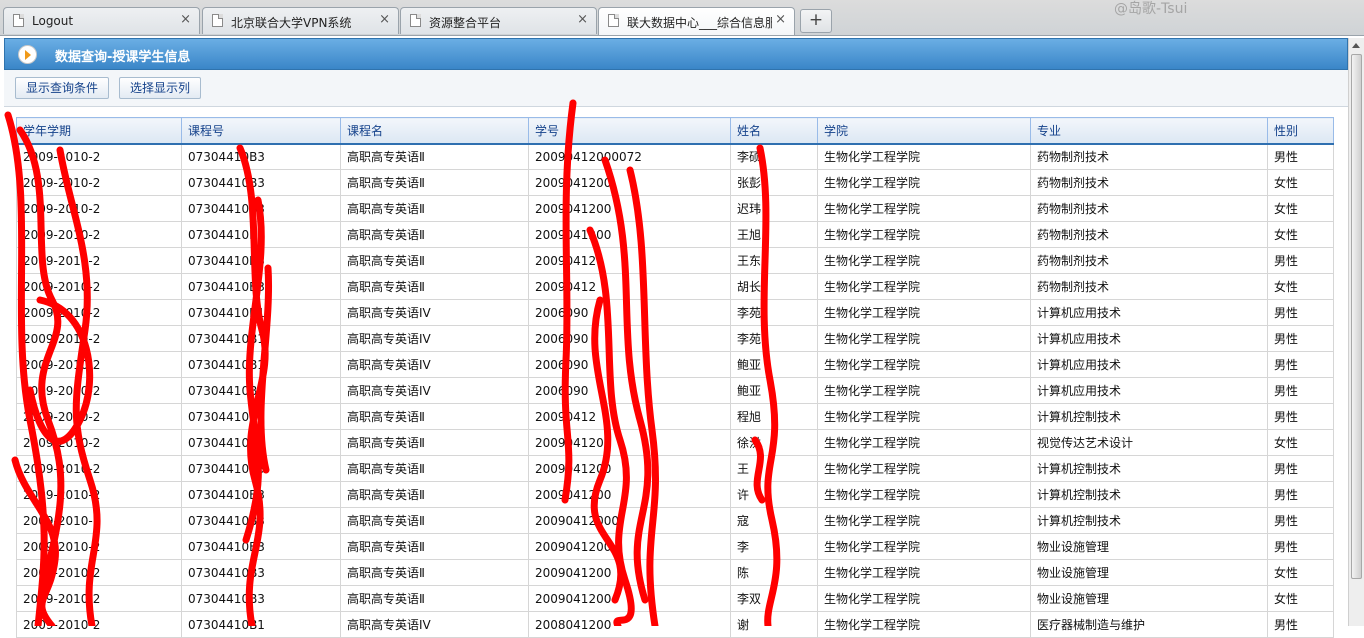 The height and width of the screenshot is (638, 1364). I want to click on tab-title: 联大数据中心___综合信息服, so click(699, 23).